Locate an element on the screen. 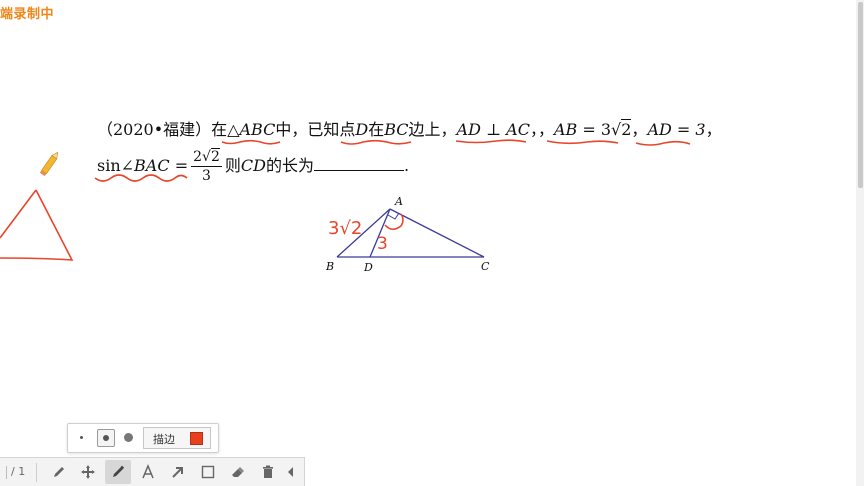  brush-size-small-option is located at coordinates (81, 437).